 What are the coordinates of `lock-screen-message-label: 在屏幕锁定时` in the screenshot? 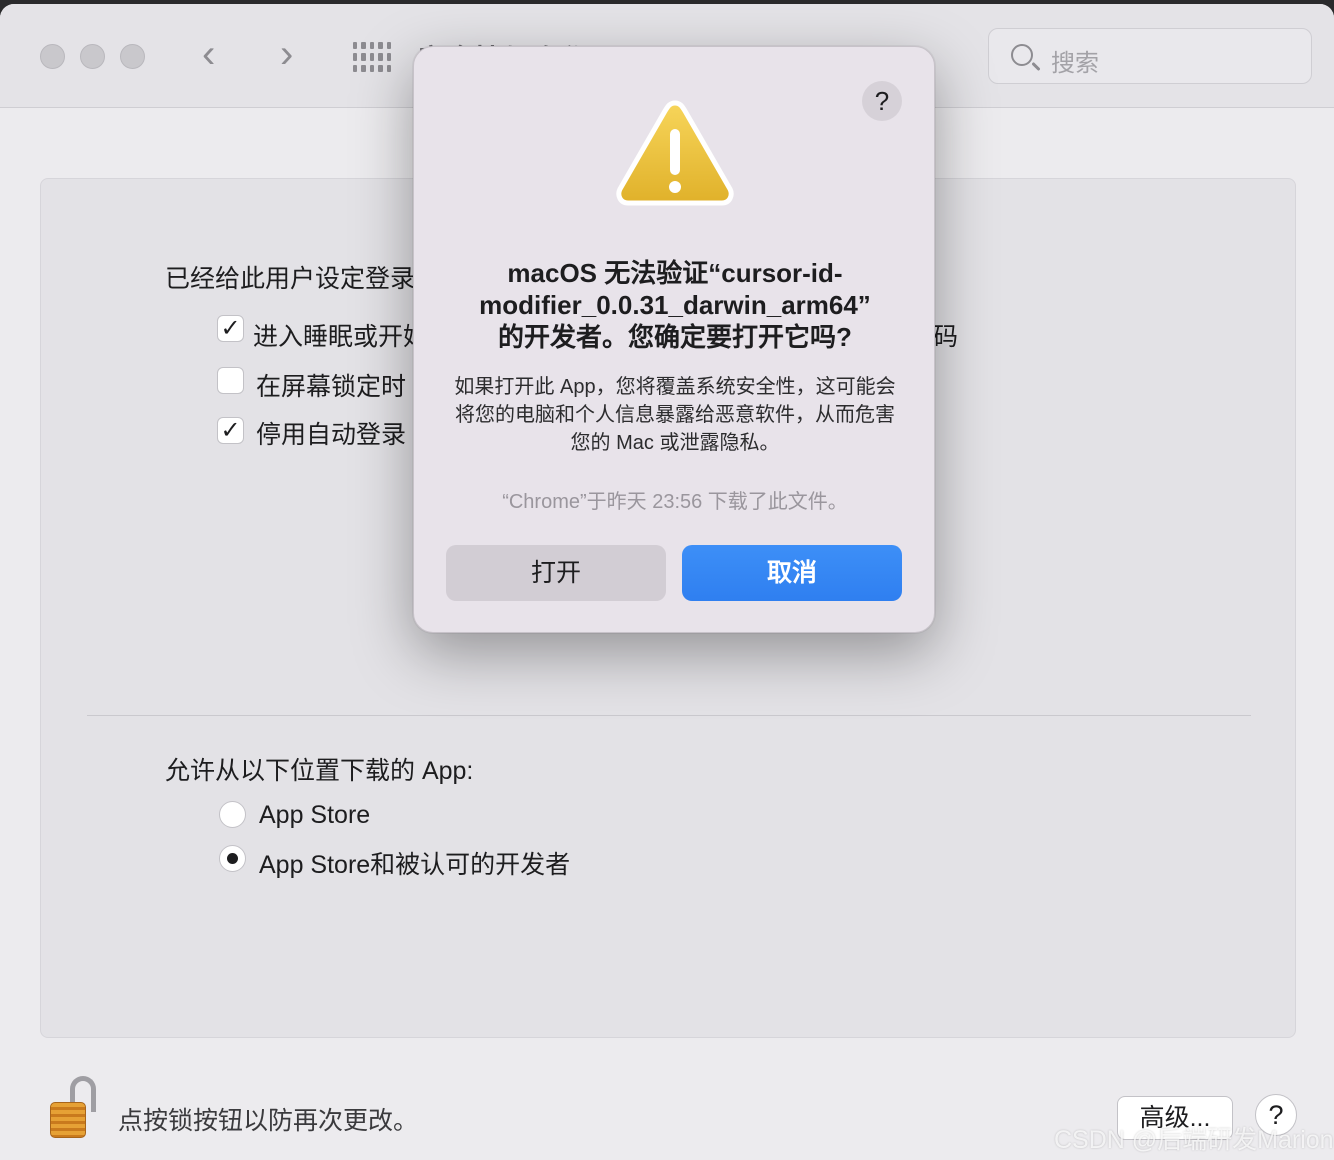 It's located at (331, 387).